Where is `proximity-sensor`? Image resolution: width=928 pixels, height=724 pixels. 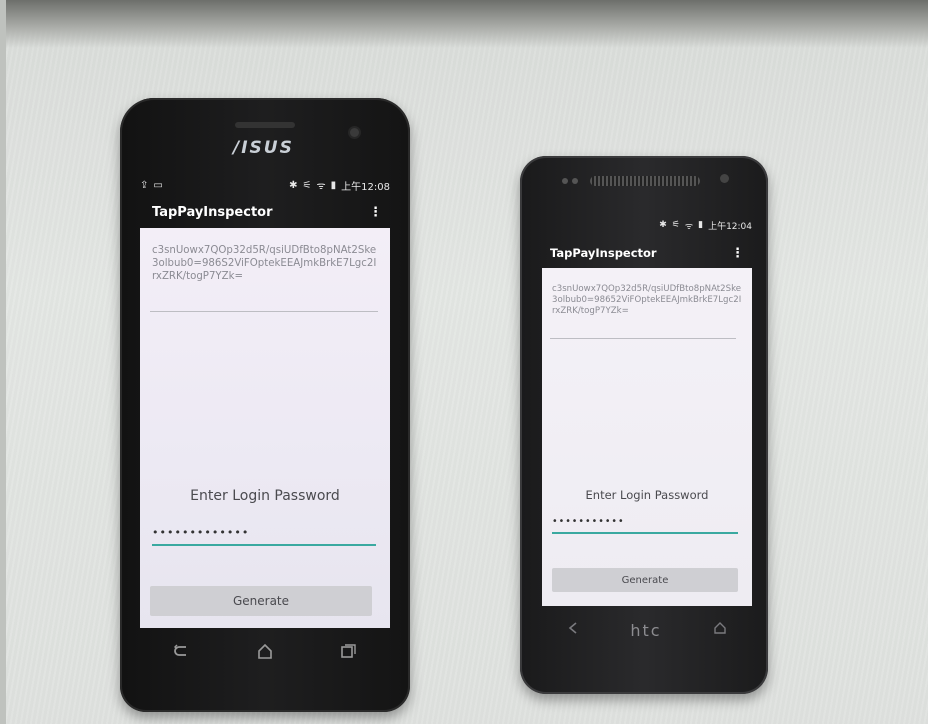
proximity-sensor is located at coordinates (565, 181).